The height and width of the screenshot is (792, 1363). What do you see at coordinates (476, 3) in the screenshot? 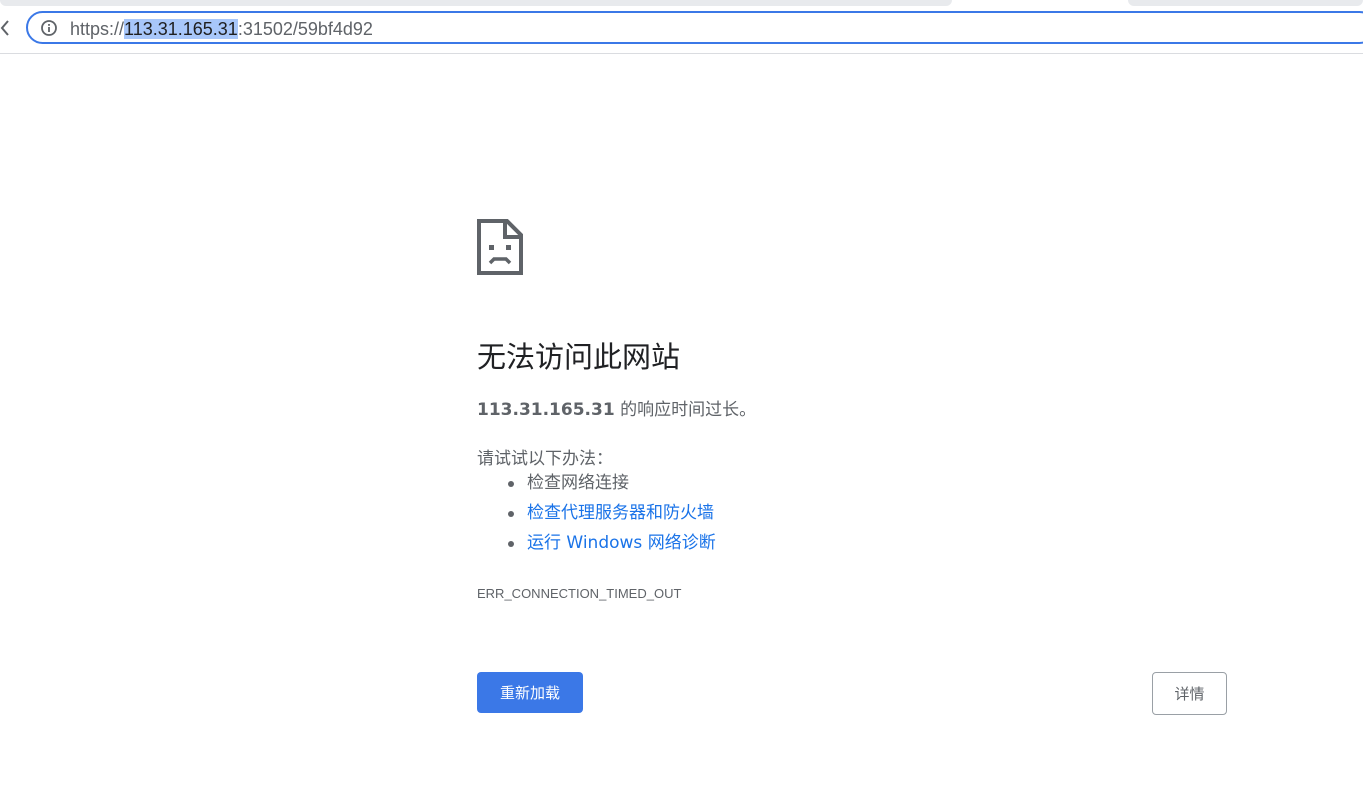
I see `tab-strip-edge` at bounding box center [476, 3].